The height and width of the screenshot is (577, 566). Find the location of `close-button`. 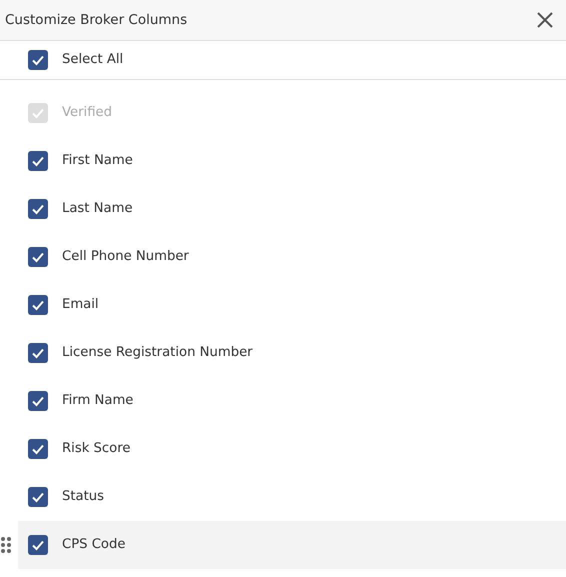

close-button is located at coordinates (545, 20).